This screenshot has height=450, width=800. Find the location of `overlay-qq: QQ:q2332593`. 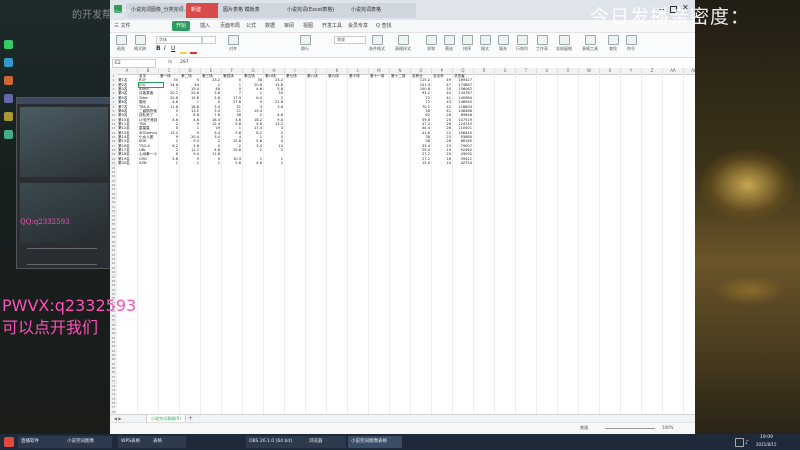

overlay-qq: QQ:q2332593 is located at coordinates (45, 222).